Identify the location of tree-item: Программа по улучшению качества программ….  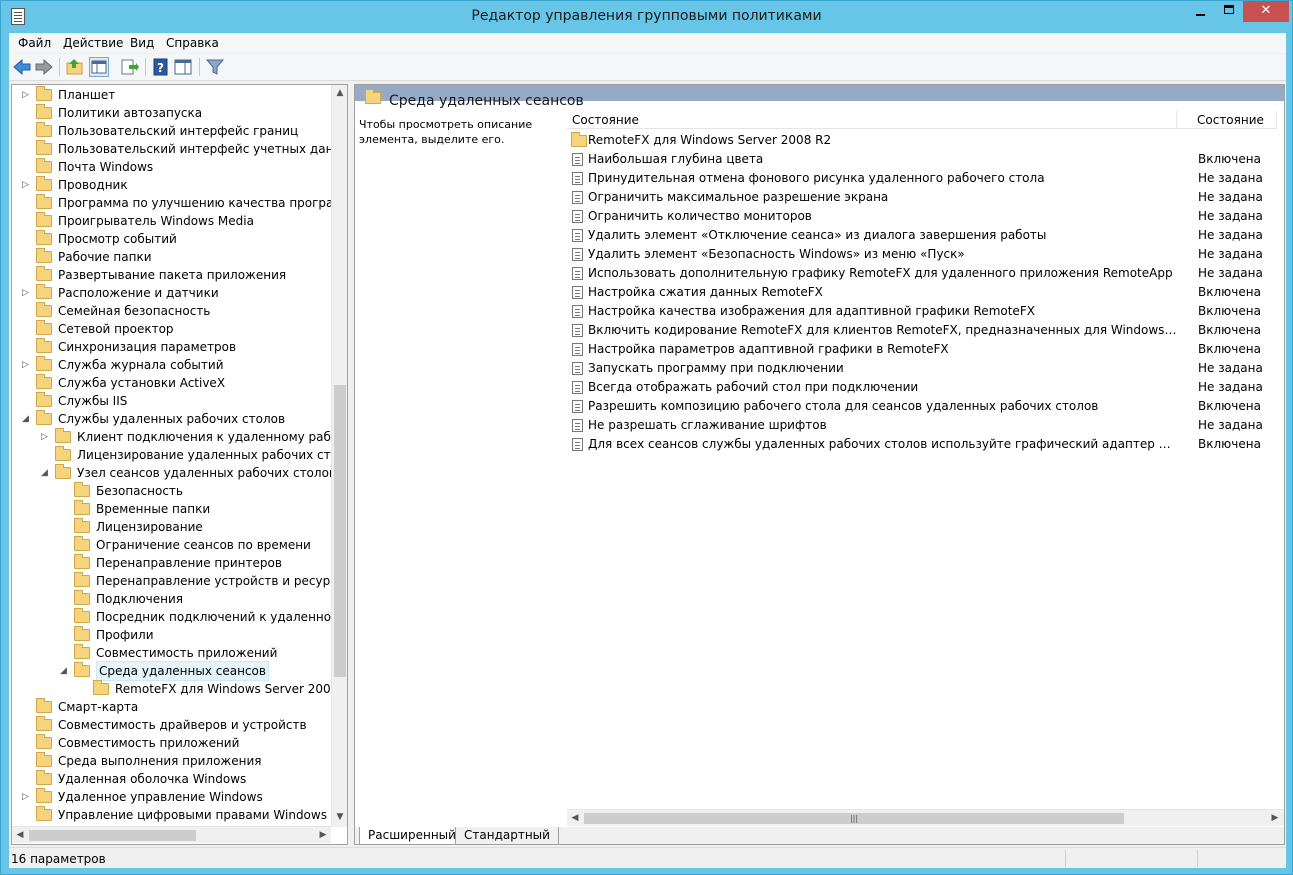
(179, 203).